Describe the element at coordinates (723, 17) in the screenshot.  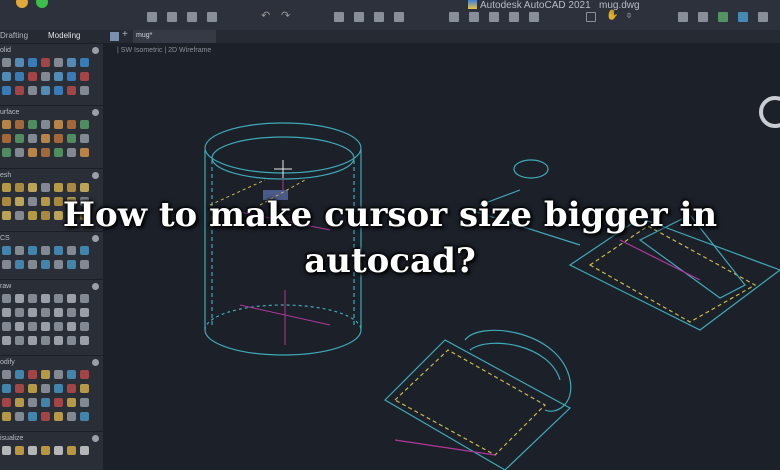
I see `isolate-icon` at that location.